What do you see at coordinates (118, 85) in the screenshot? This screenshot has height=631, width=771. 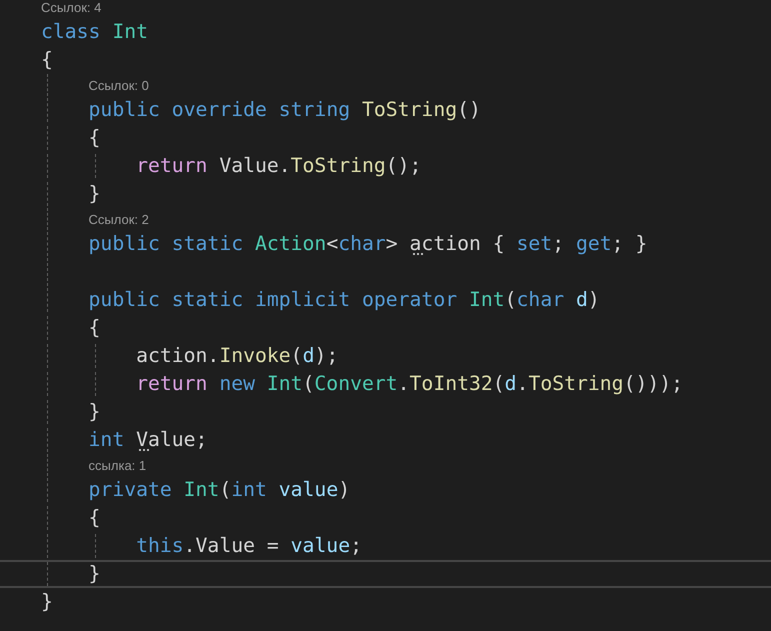 I see `reference-count-link: Ссылок: 0` at bounding box center [118, 85].